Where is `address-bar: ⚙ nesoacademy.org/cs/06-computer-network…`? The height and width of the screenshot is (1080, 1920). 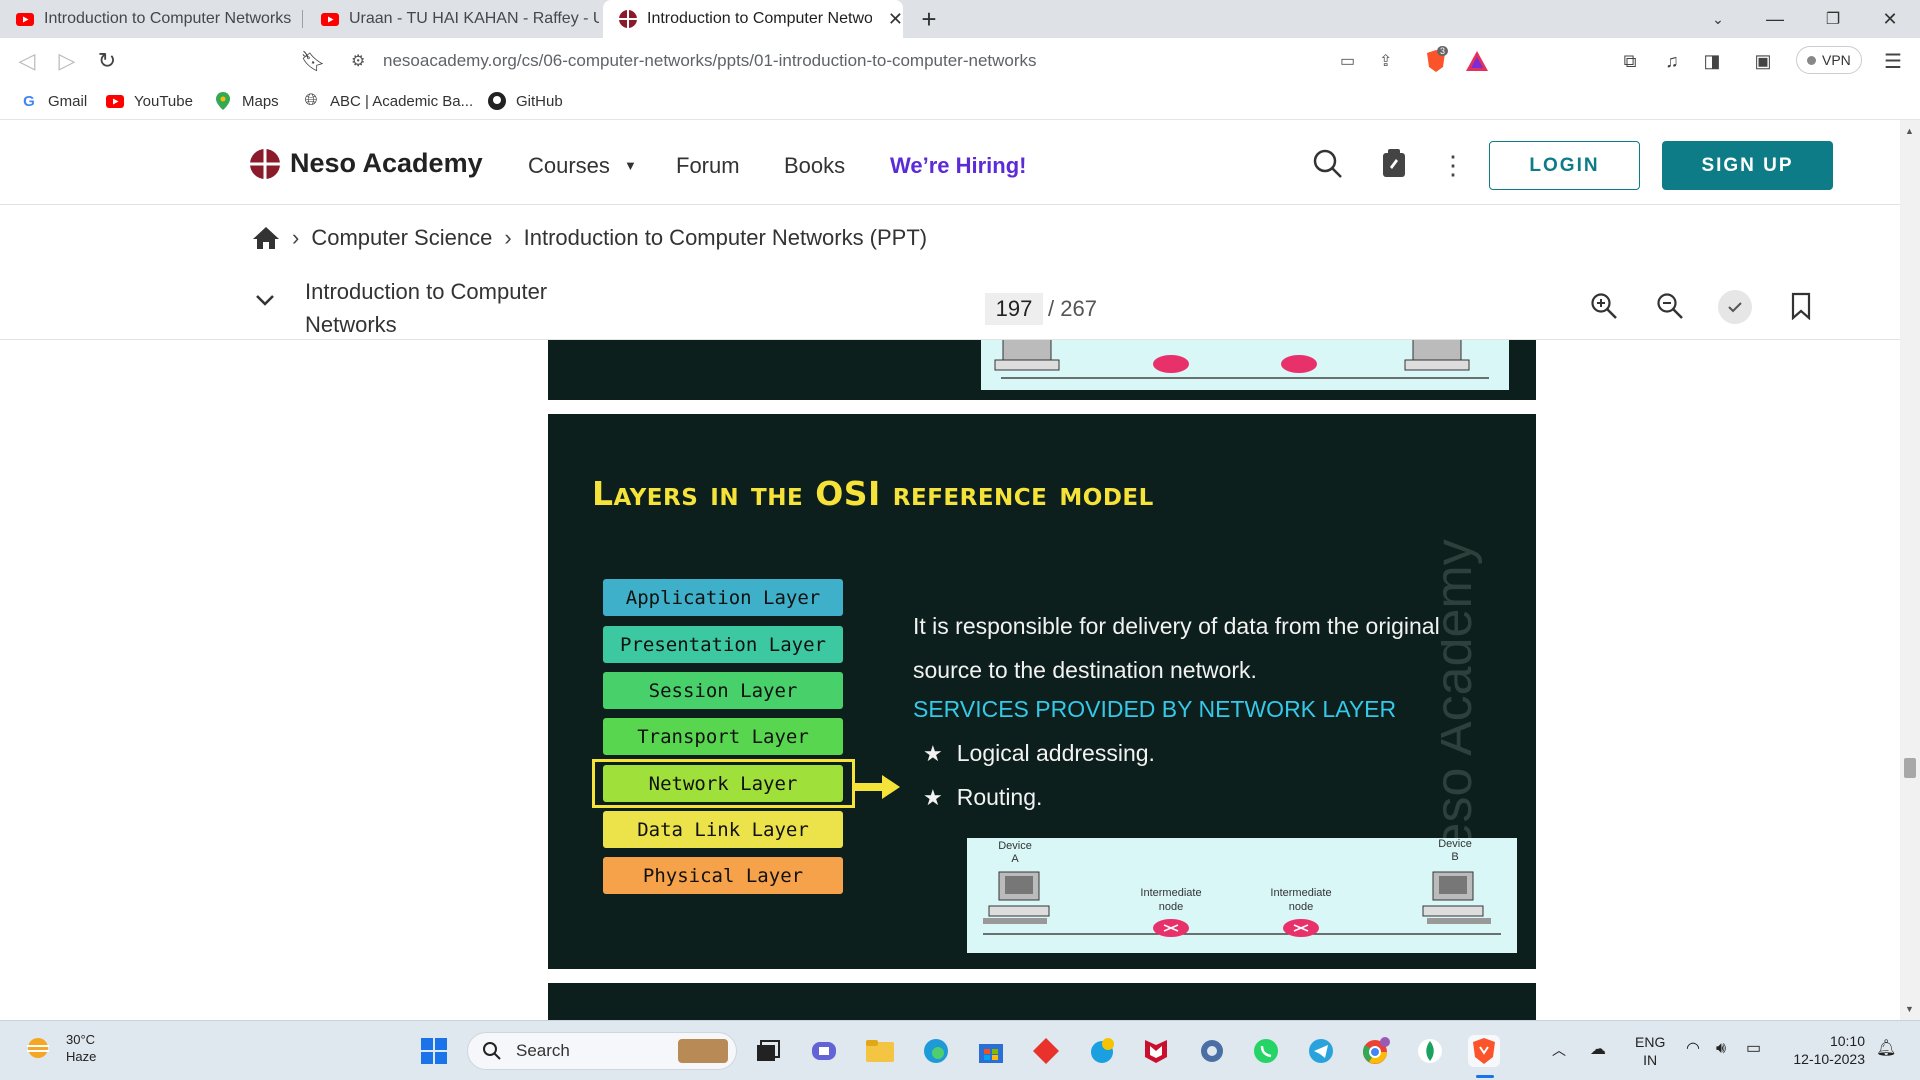 address-bar: ⚙ nesoacademy.org/cs/06-computer-network… is located at coordinates (920, 61).